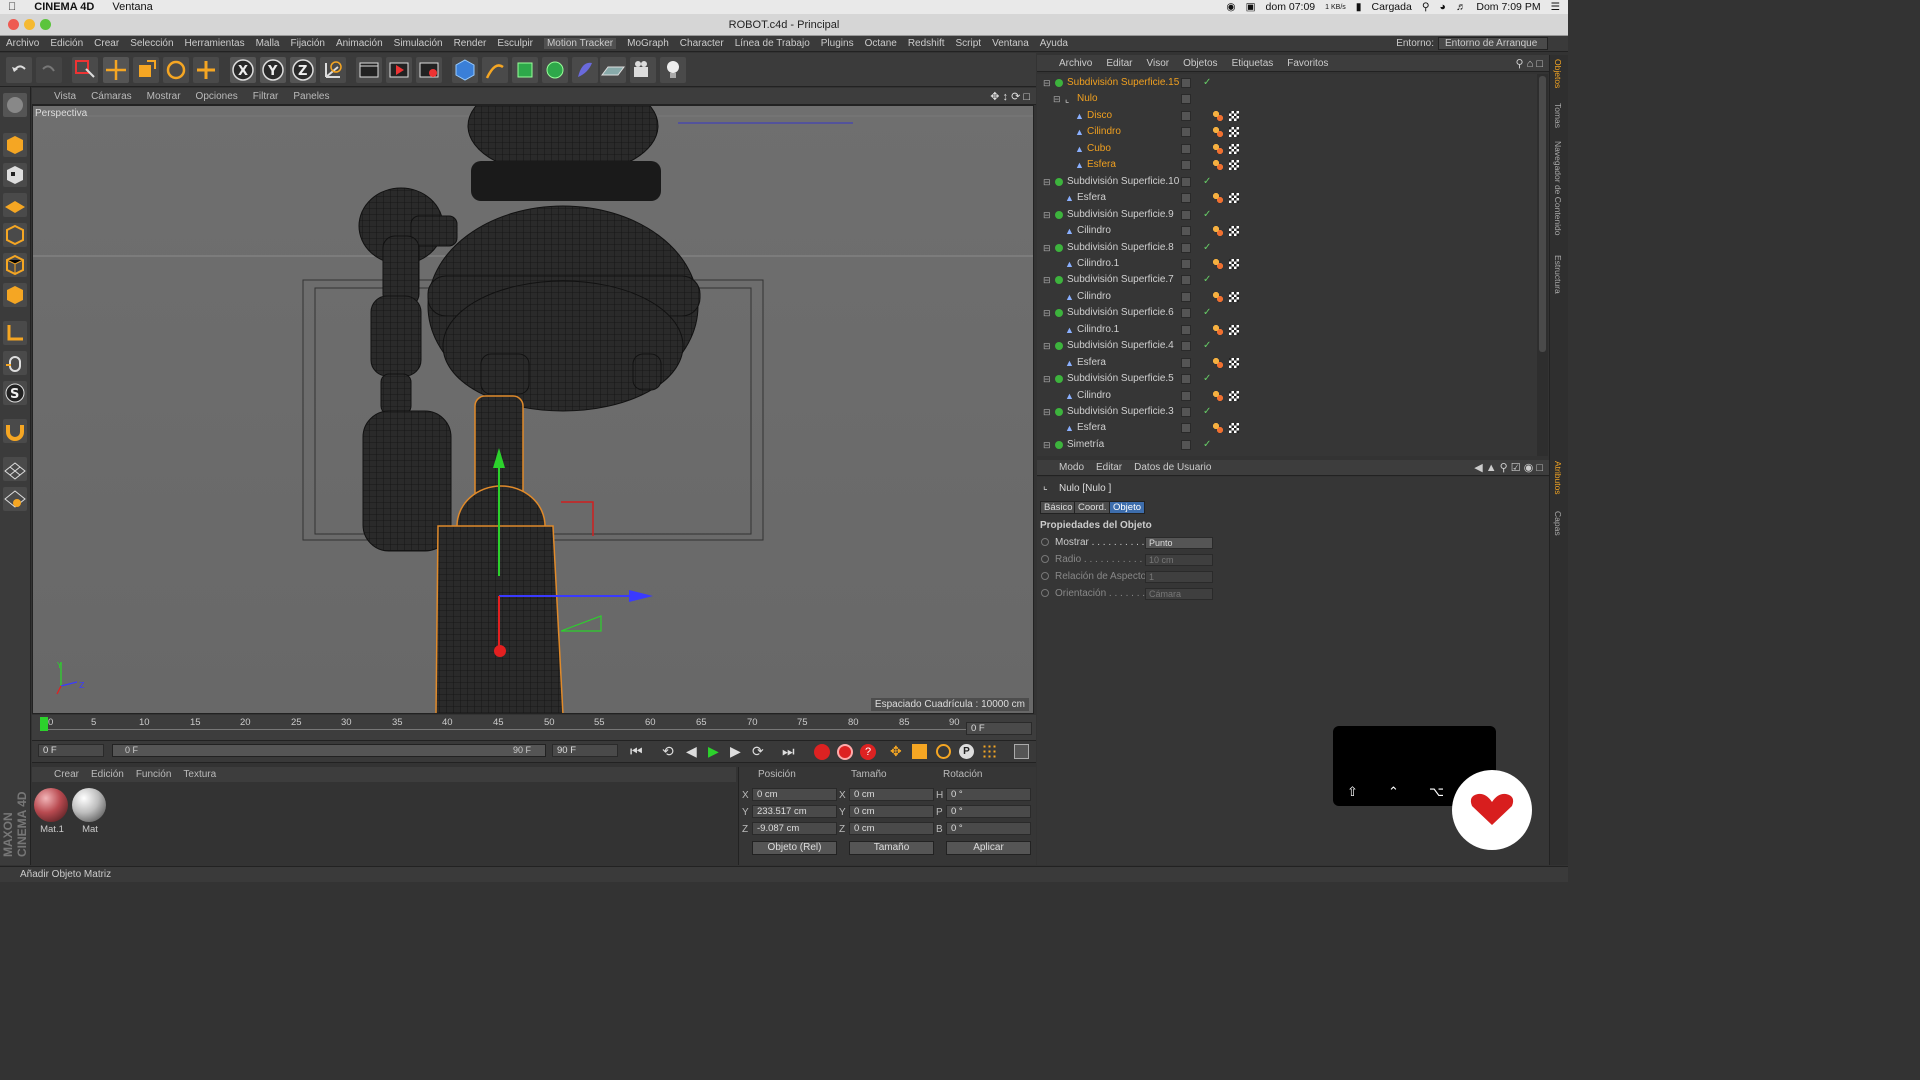 This screenshot has width=1920, height=1080. Describe the element at coordinates (1157, 63) in the screenshot. I see `om-menu-visor: Visor` at that location.